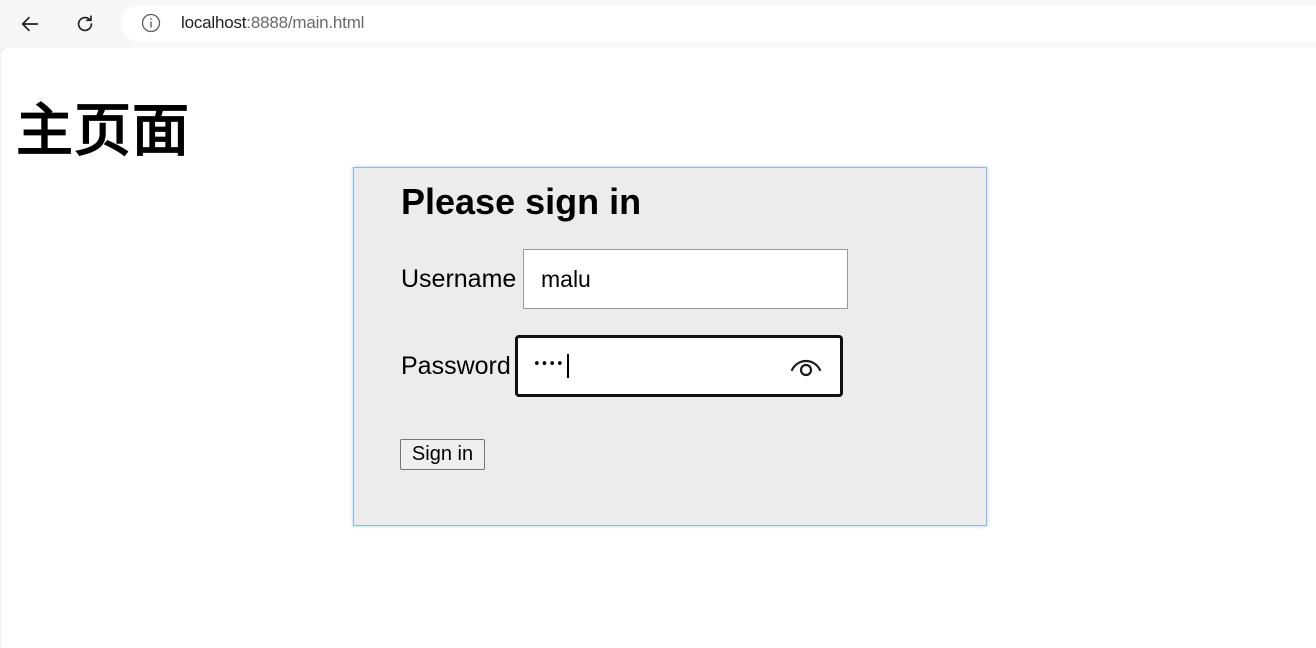  I want to click on reload-icon, so click(85, 23).